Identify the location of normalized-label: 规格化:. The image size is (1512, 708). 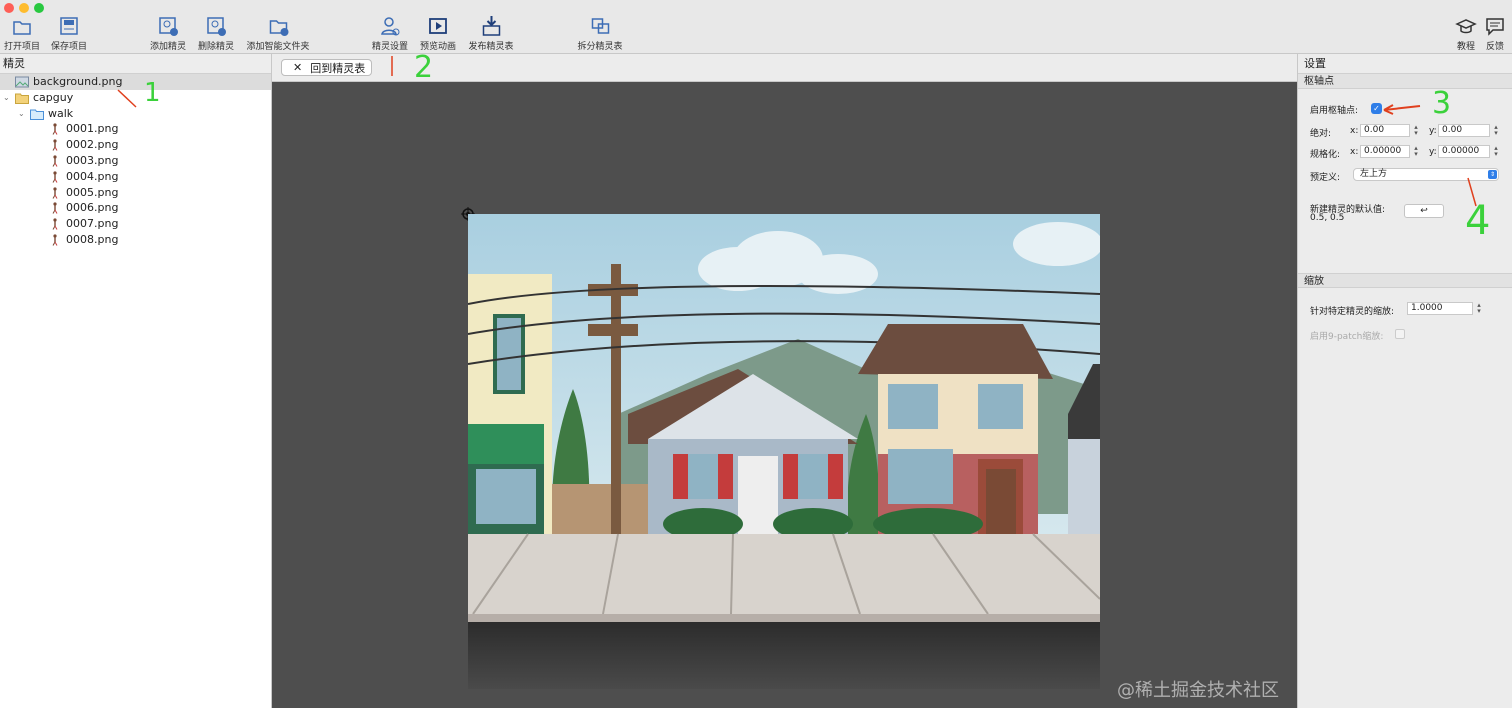
(1325, 155).